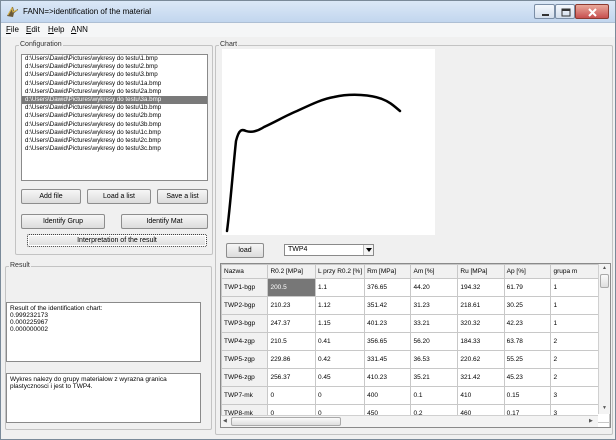 The image size is (616, 440). What do you see at coordinates (245, 395) in the screenshot?
I see `row-name-cell: TWP7-mk` at bounding box center [245, 395].